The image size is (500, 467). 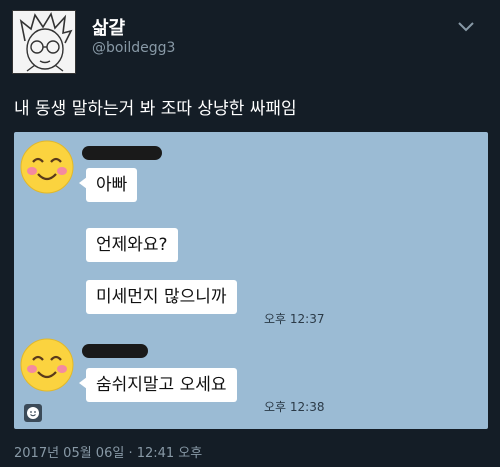 I want to click on avatar-drawing-icon, so click(x=44, y=42).